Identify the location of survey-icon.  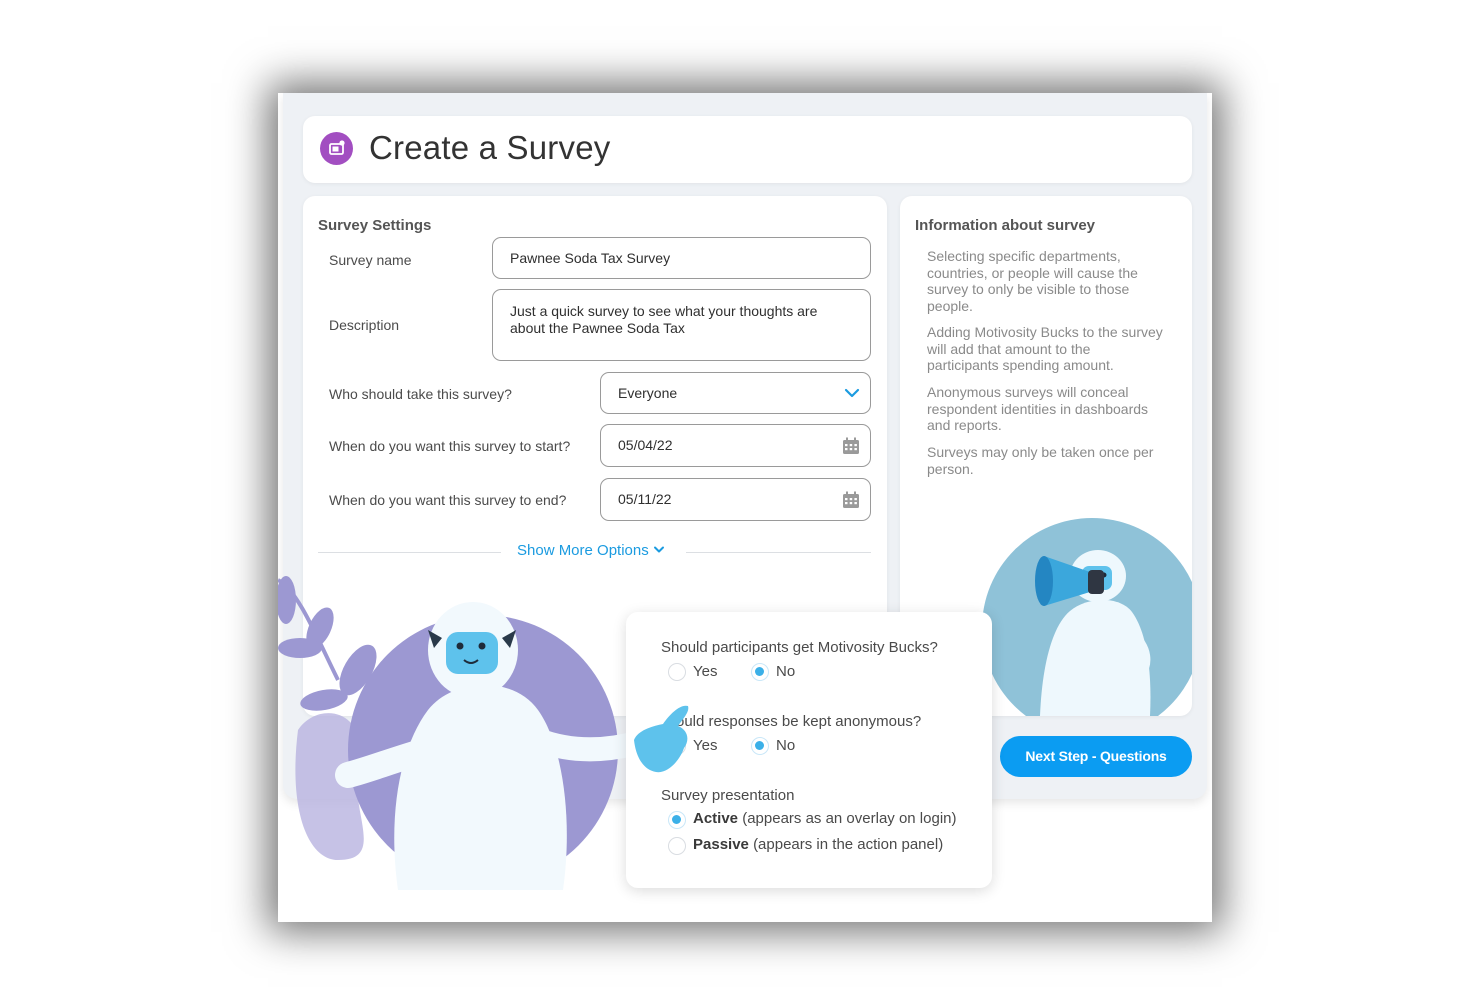
(336, 148).